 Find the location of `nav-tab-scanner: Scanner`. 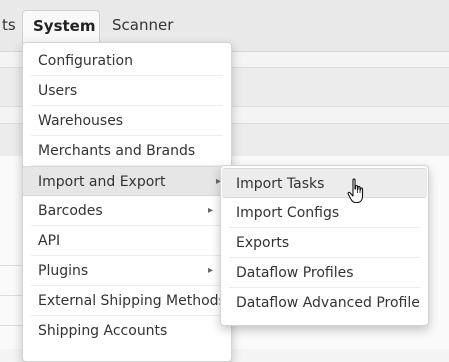

nav-tab-scanner: Scanner is located at coordinates (142, 26).